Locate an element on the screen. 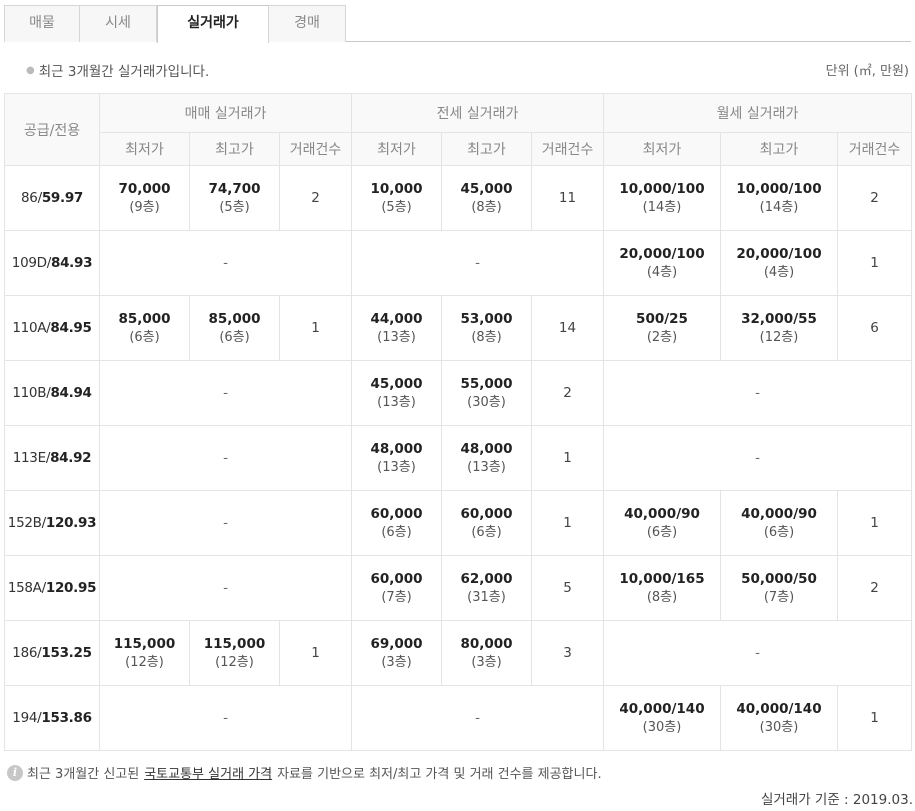 This screenshot has width=915, height=811. monthly-count: 6 is located at coordinates (874, 328).